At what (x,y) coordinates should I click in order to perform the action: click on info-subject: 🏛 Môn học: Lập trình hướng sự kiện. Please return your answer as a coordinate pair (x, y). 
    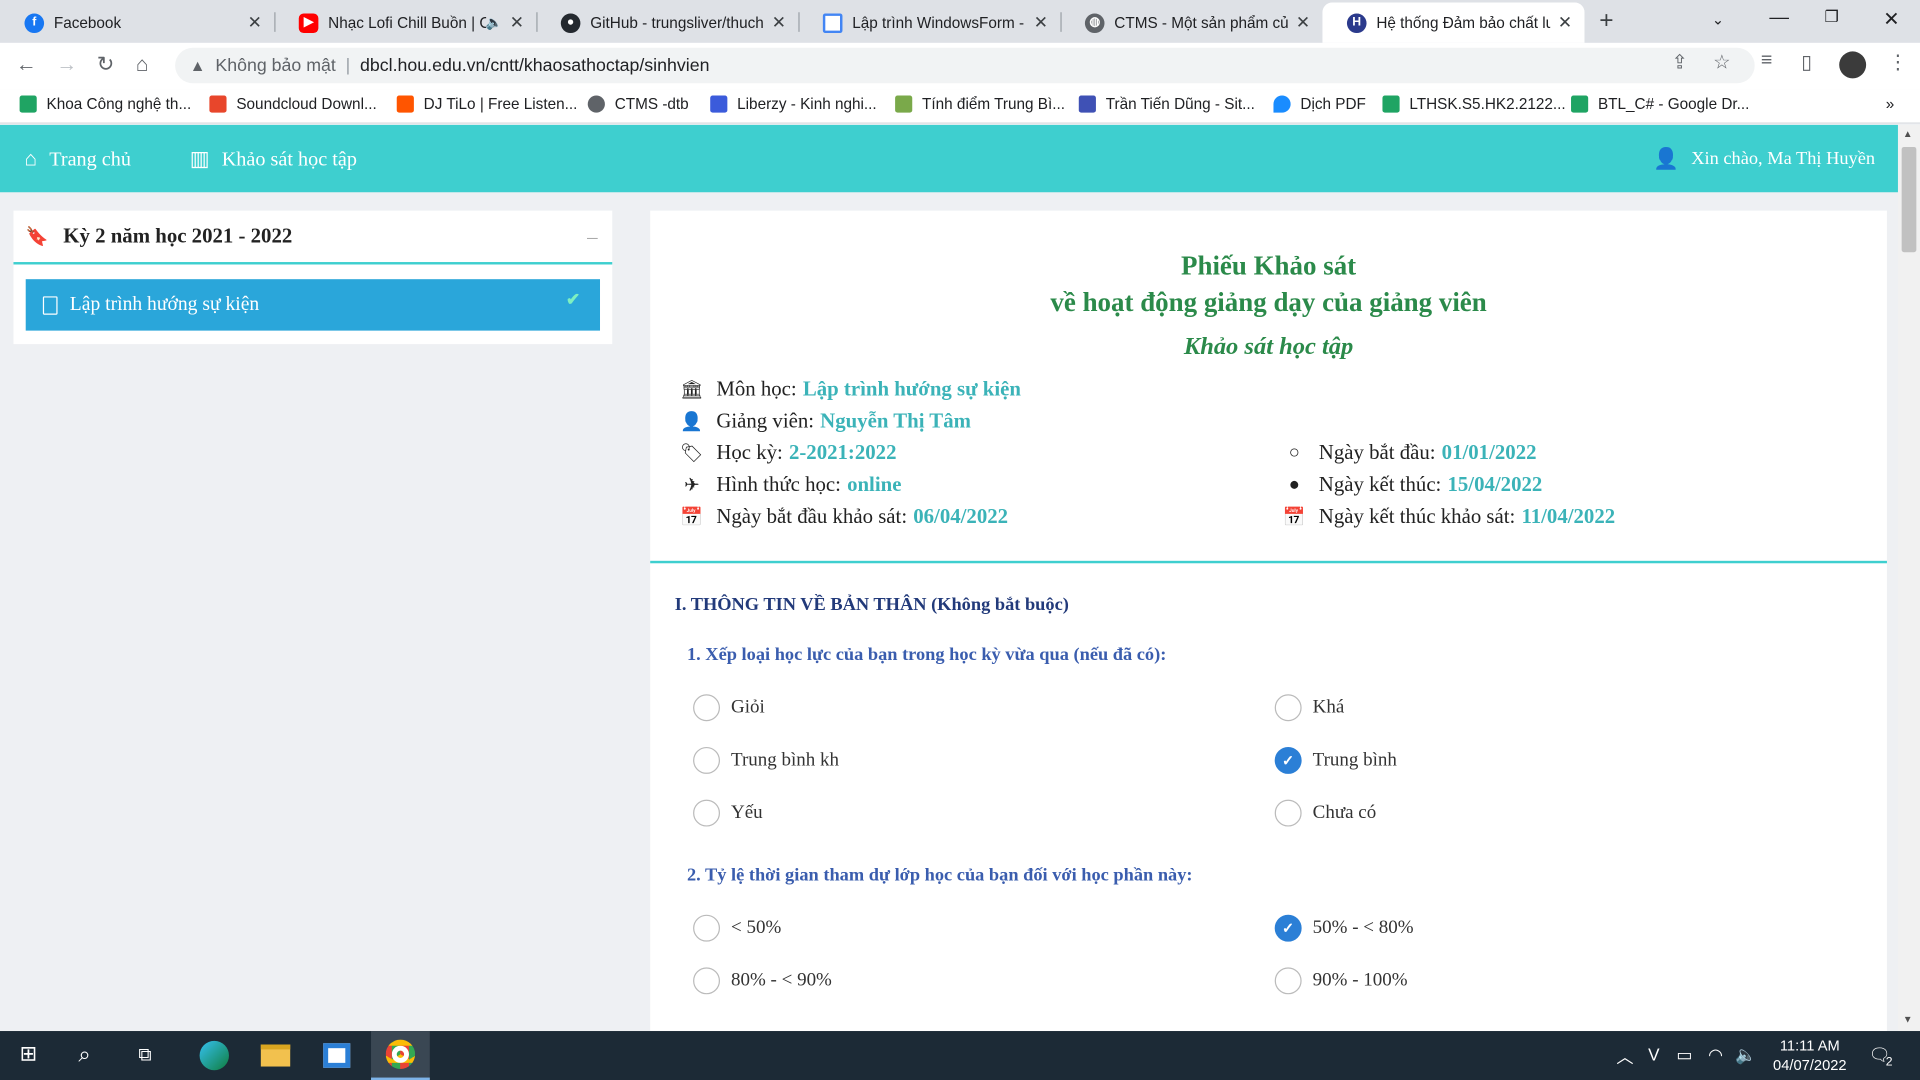
    Looking at the image, I should click on (849, 389).